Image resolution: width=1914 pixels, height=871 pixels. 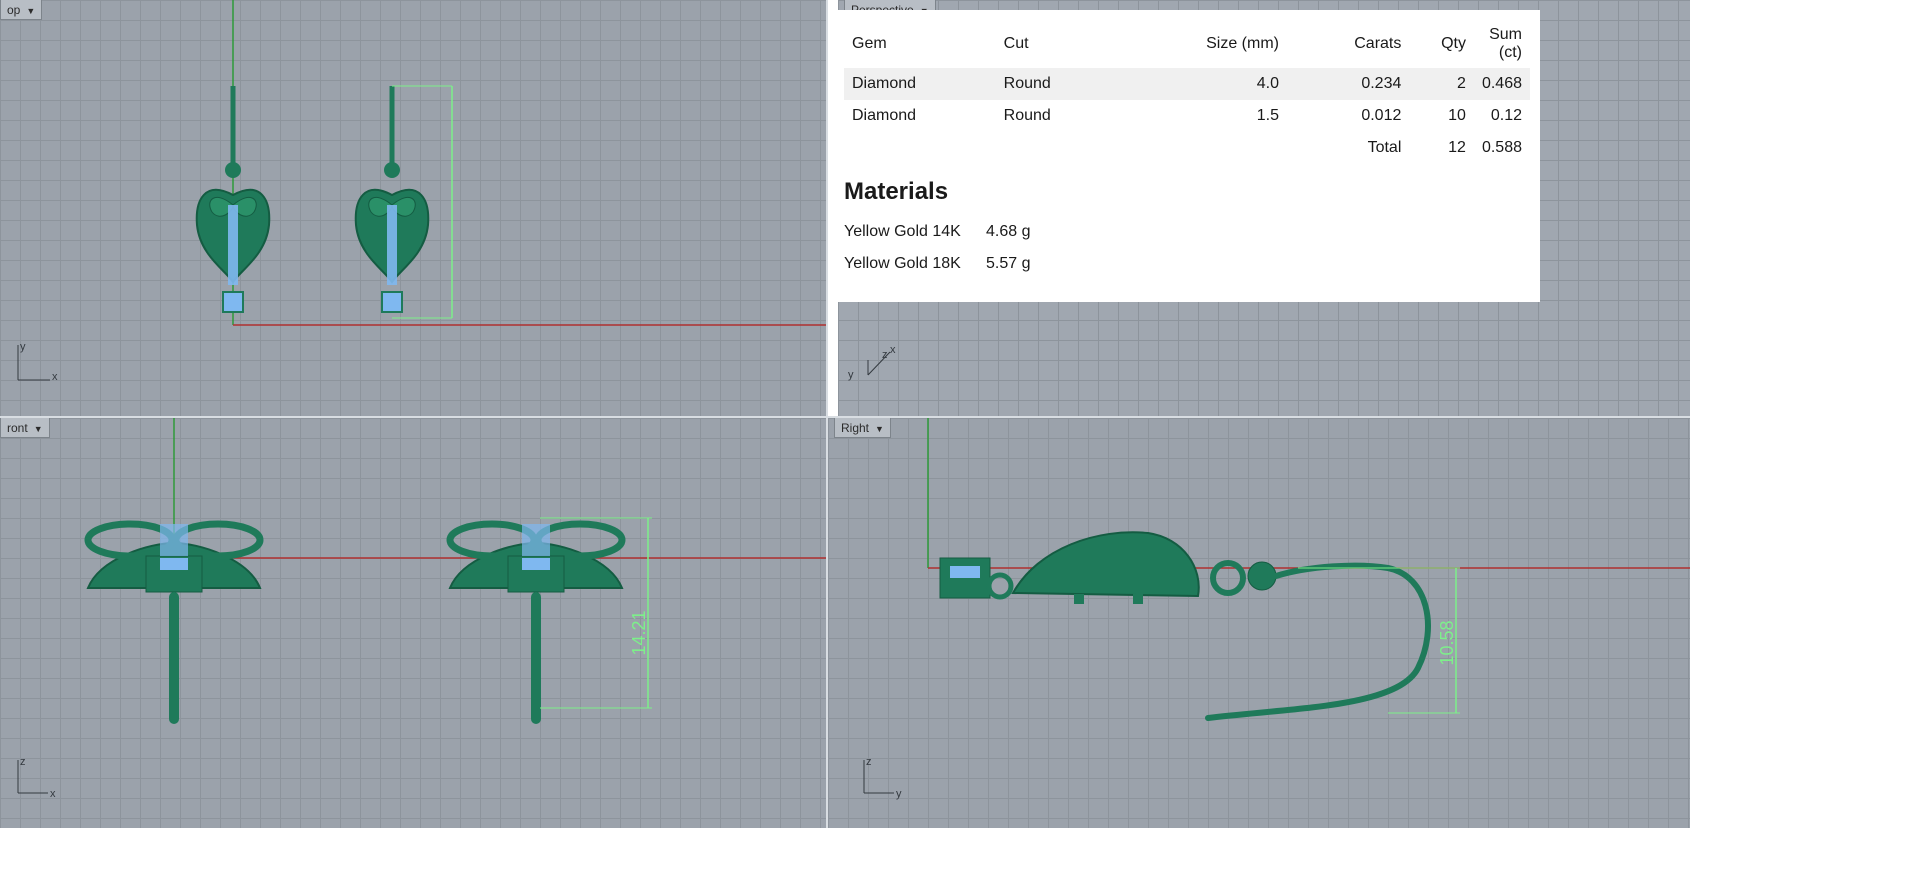 I want to click on materials-heading: Materials, so click(x=896, y=191).